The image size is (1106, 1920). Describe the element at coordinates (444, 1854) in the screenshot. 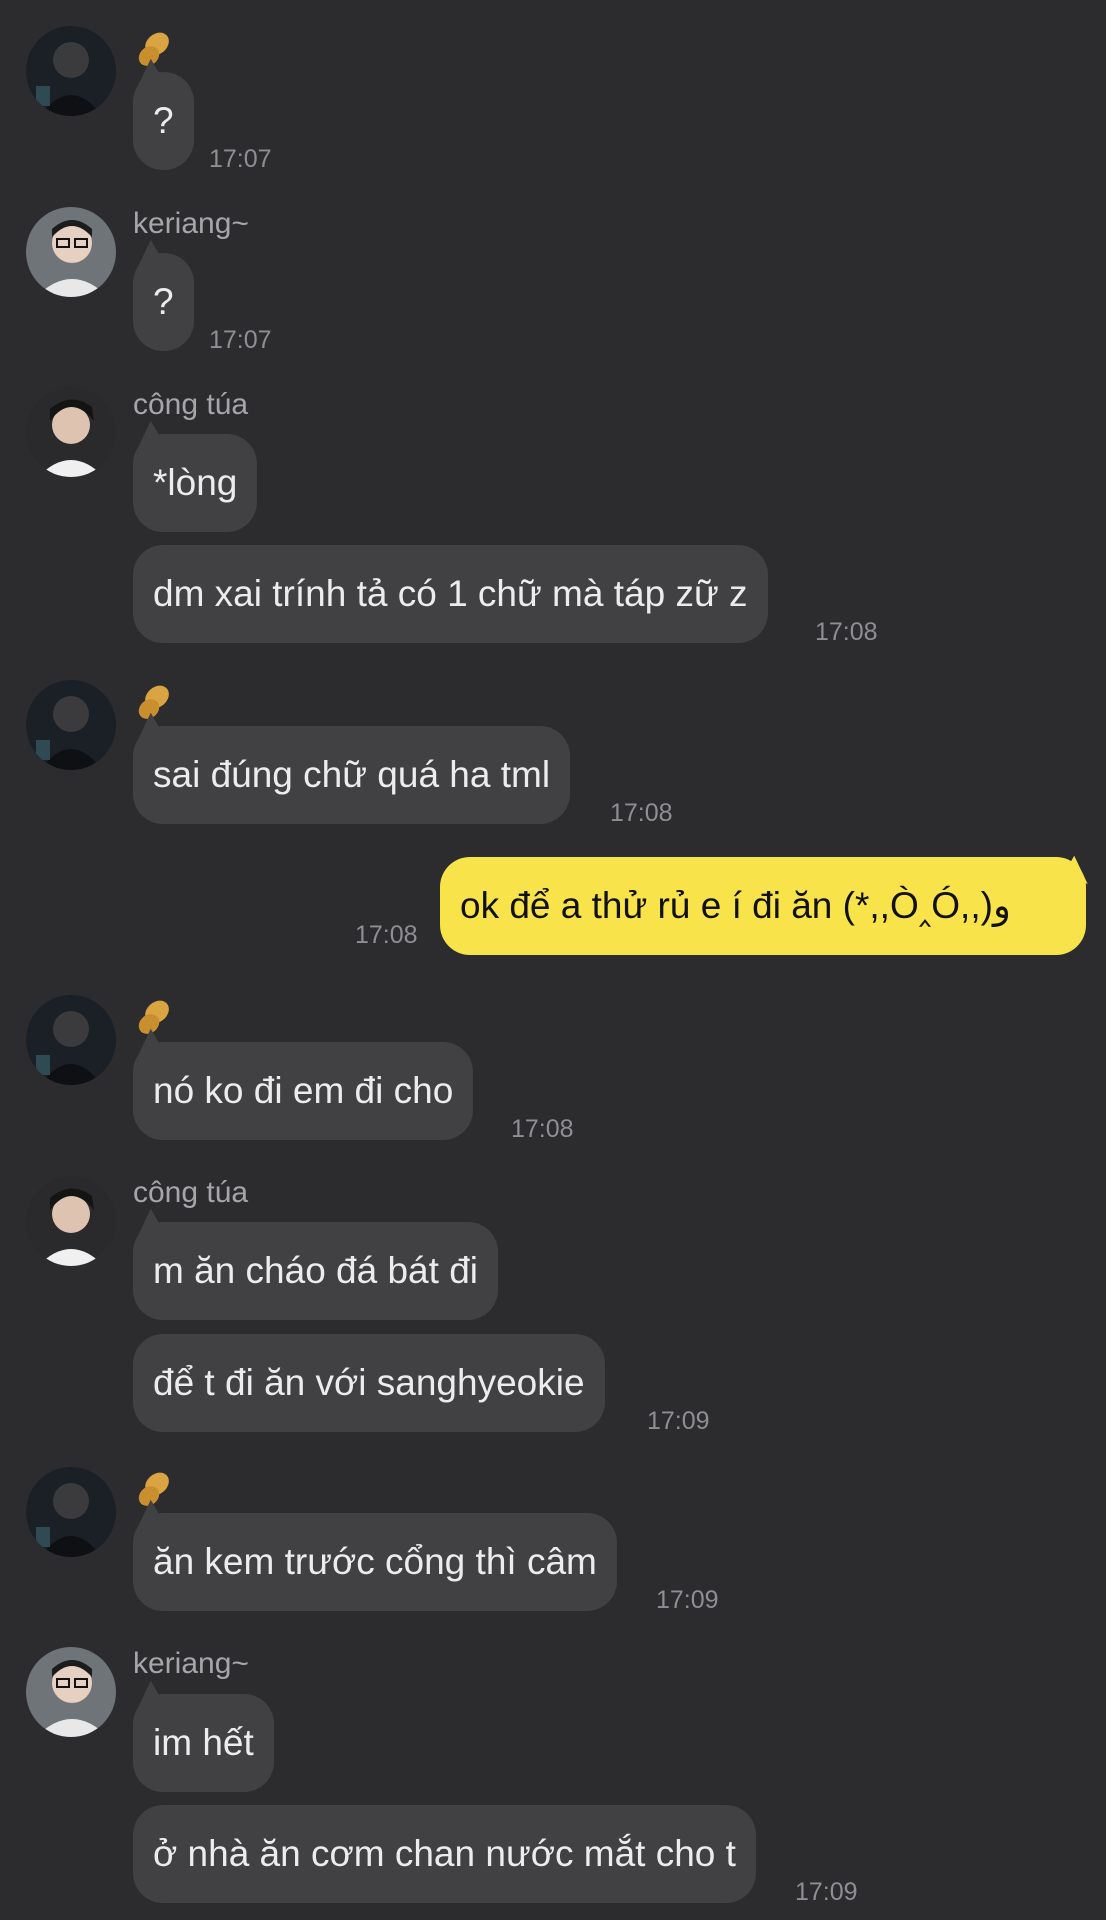

I see `message-bubble: ở nhà ăn cơm chan nước mắt cho t` at that location.